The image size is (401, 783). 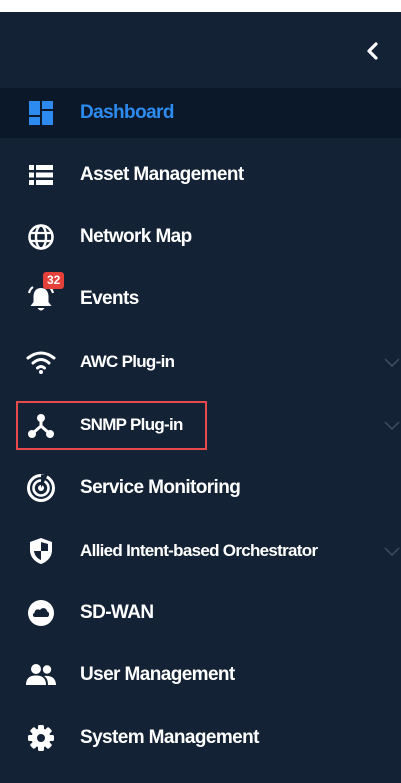 What do you see at coordinates (157, 674) in the screenshot?
I see `sidebar-item-label: User Management` at bounding box center [157, 674].